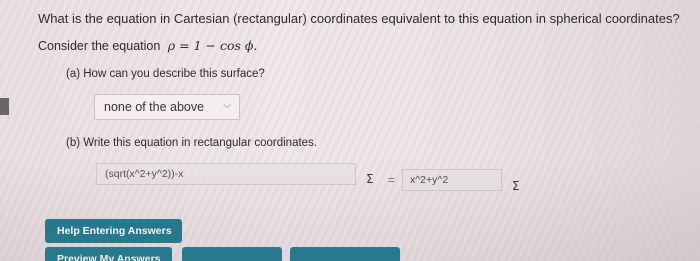 This screenshot has height=261, width=700. I want to click on chevron-down-icon: ⌵, so click(227, 105).